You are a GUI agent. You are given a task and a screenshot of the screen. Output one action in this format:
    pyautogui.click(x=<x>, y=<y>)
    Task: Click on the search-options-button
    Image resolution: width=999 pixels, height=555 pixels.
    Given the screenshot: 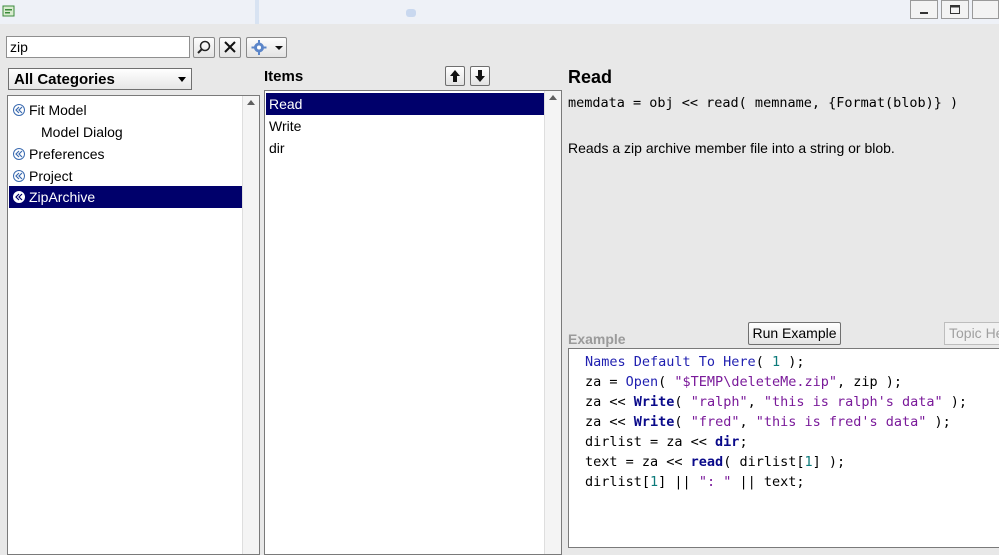 What is the action you would take?
    pyautogui.click(x=266, y=47)
    